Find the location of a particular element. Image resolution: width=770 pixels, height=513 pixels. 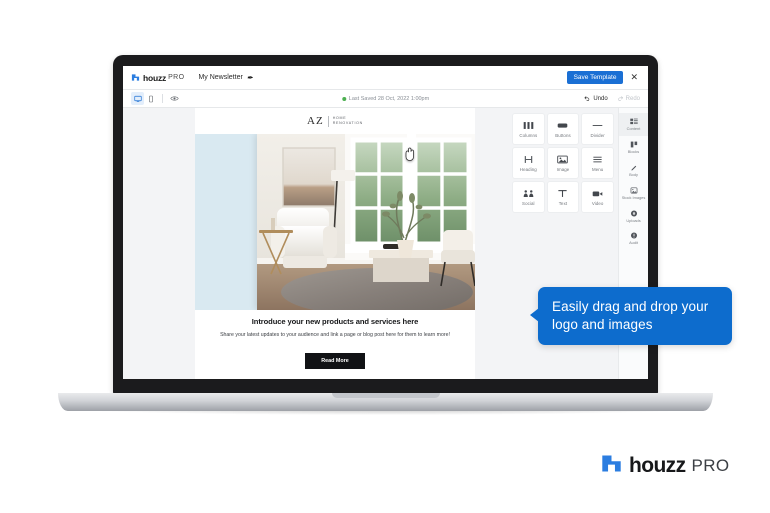

mobile-icon is located at coordinates (150, 98).